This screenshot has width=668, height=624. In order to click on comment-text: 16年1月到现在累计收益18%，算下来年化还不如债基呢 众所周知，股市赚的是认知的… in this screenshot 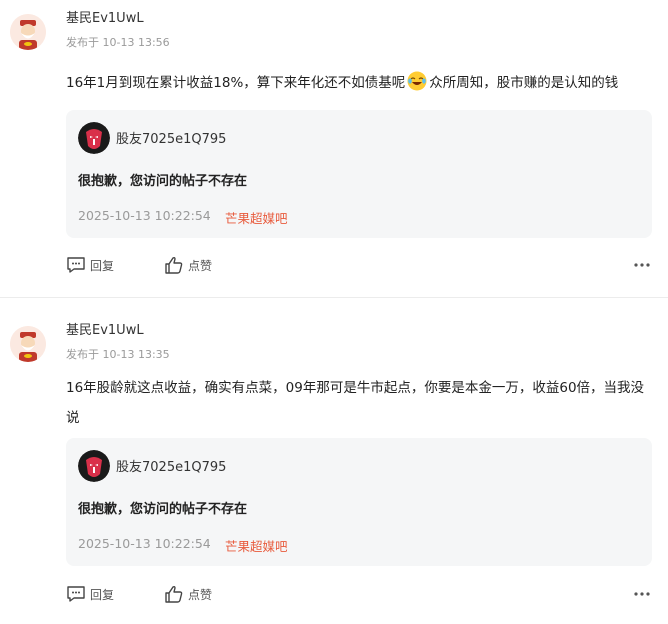, I will do `click(356, 83)`.